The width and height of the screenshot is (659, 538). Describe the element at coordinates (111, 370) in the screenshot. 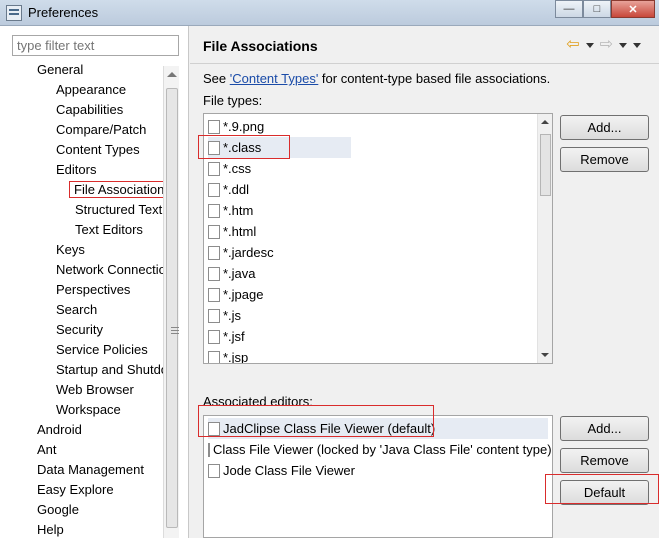

I see `tree-item: Startup and Shutdown` at that location.